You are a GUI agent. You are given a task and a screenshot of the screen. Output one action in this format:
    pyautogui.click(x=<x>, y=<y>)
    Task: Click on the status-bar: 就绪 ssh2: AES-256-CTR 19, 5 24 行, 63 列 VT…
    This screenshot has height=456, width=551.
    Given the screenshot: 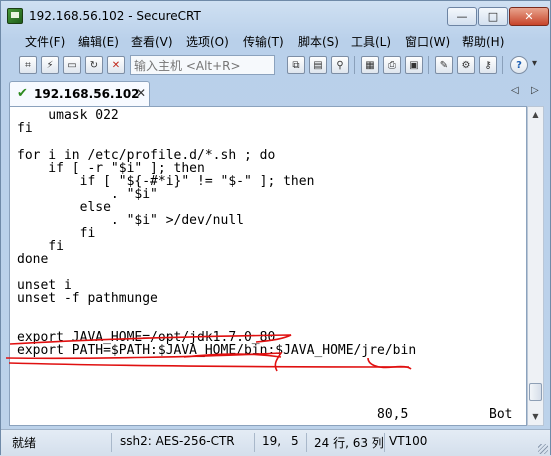 What is the action you would take?
    pyautogui.click(x=275, y=442)
    